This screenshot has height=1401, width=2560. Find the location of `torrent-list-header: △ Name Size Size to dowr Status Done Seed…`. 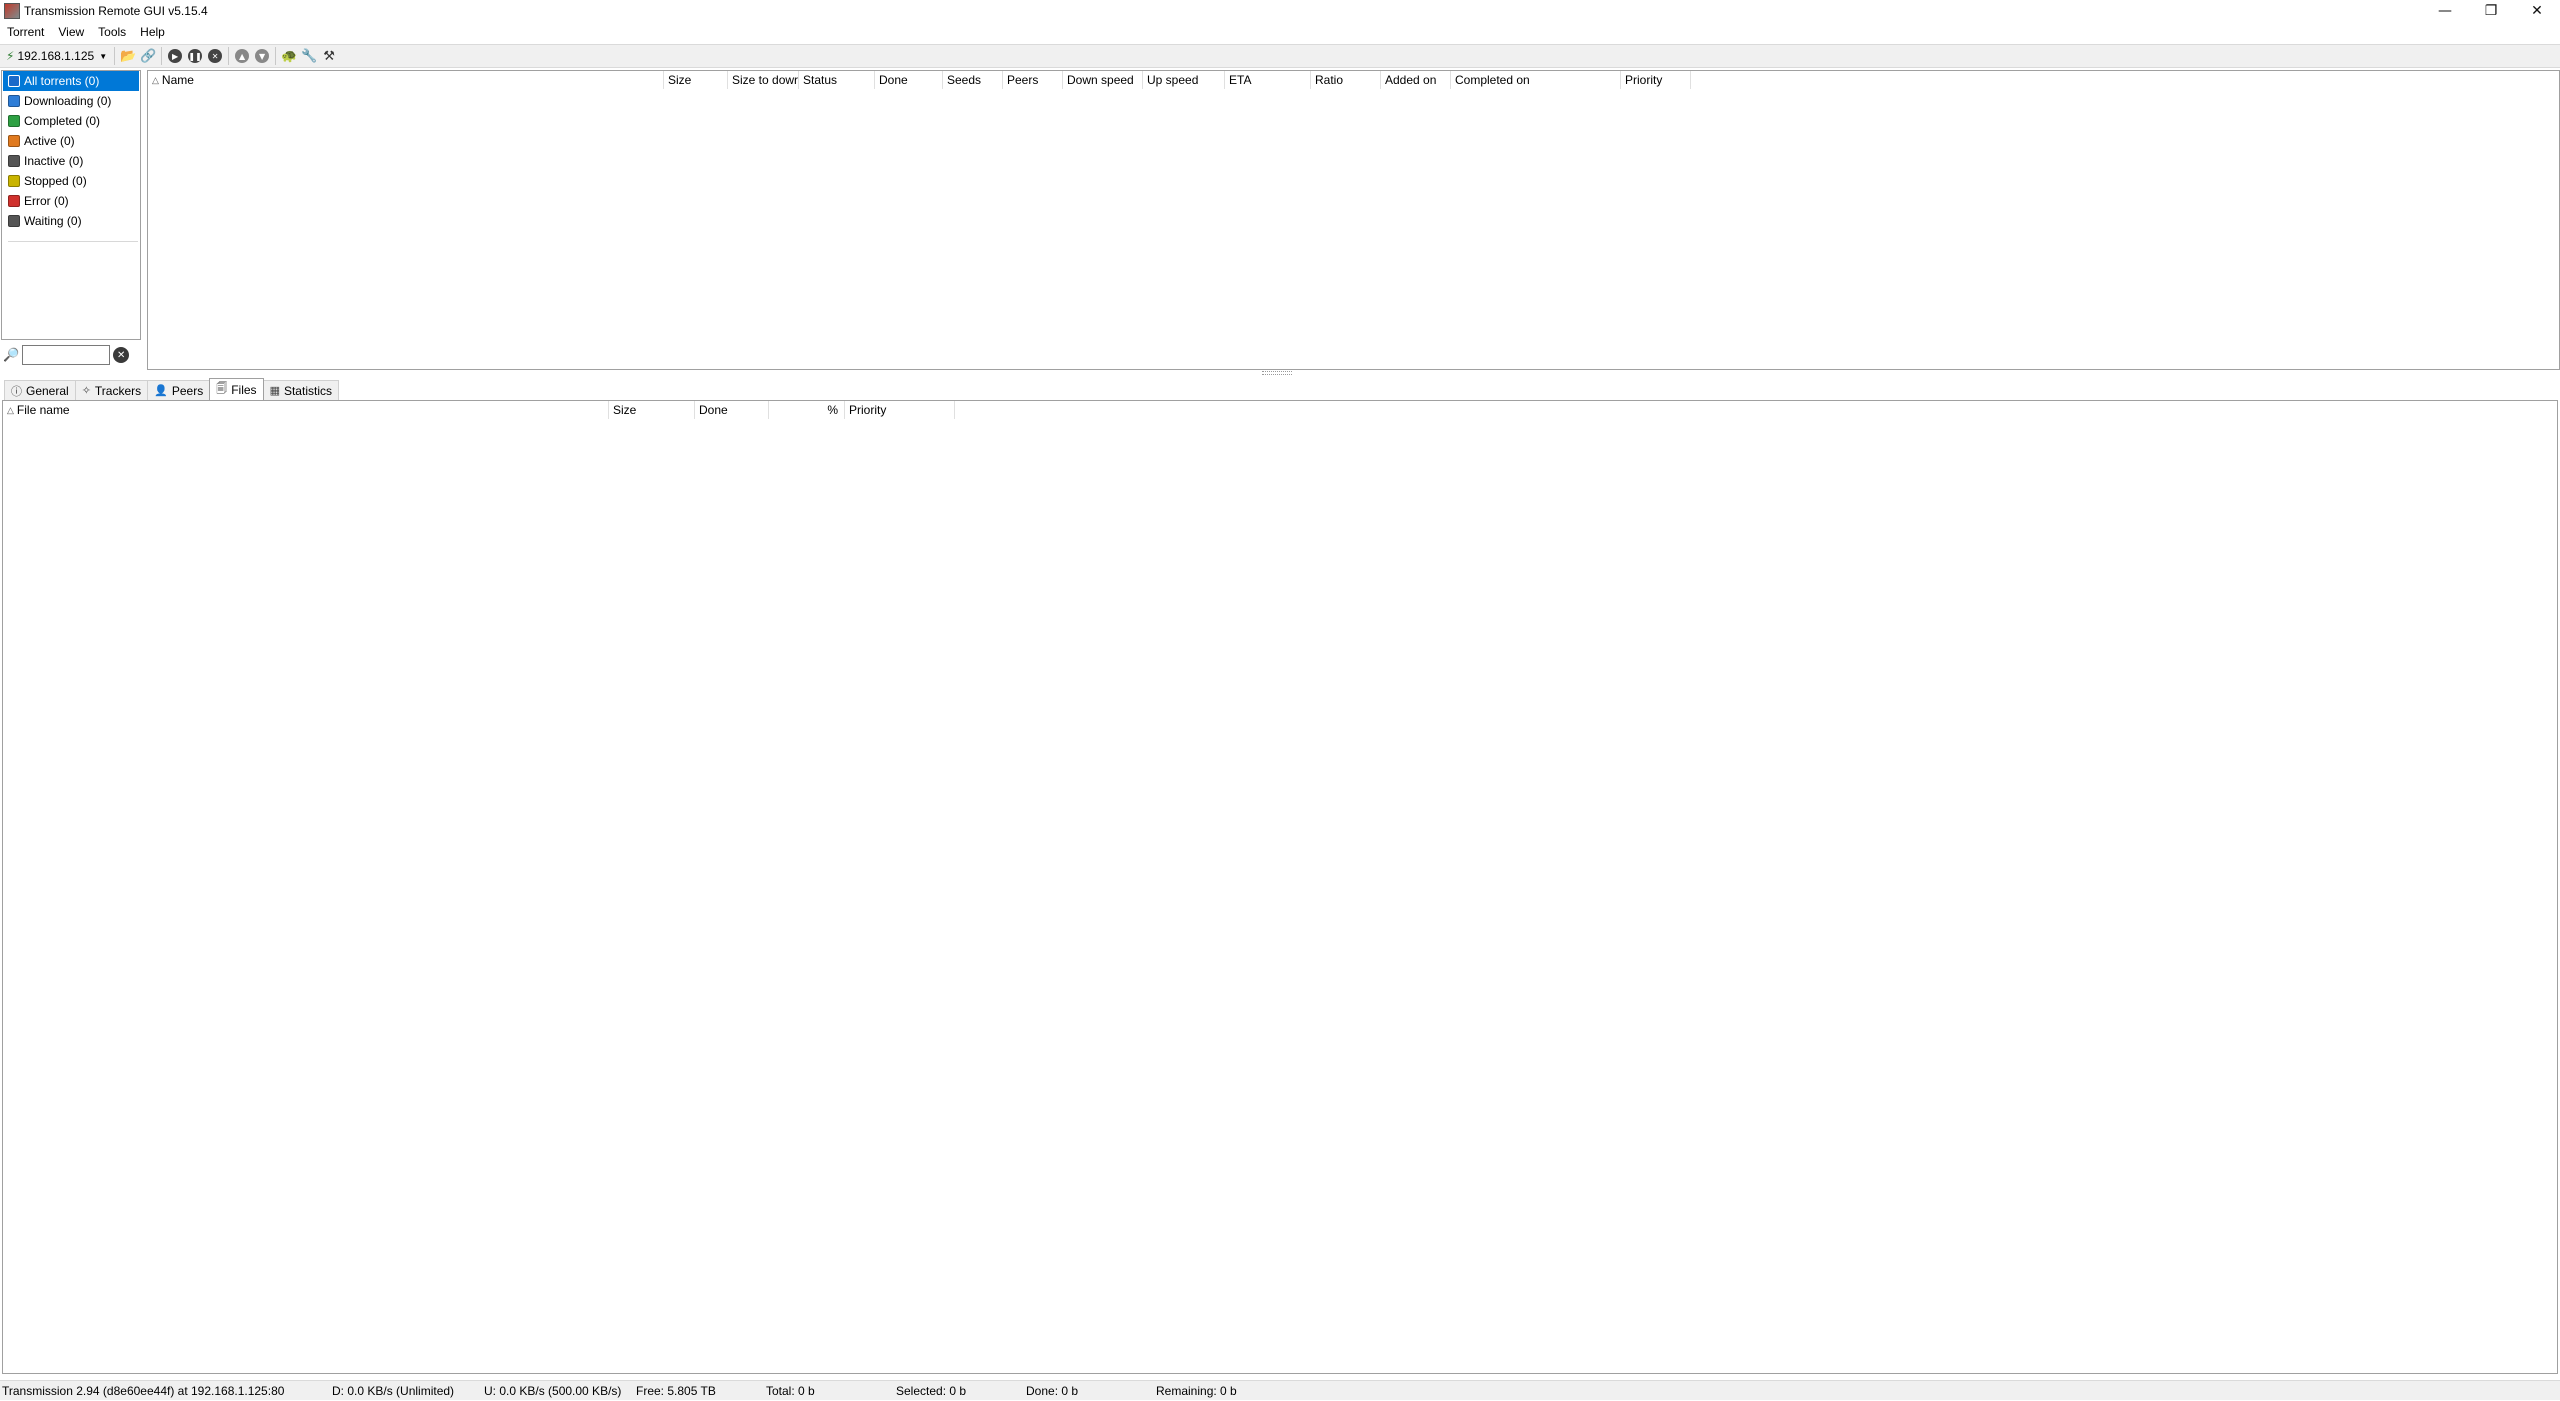

torrent-list-header: △ Name Size Size to dowr Status Done Seed… is located at coordinates (919, 80).